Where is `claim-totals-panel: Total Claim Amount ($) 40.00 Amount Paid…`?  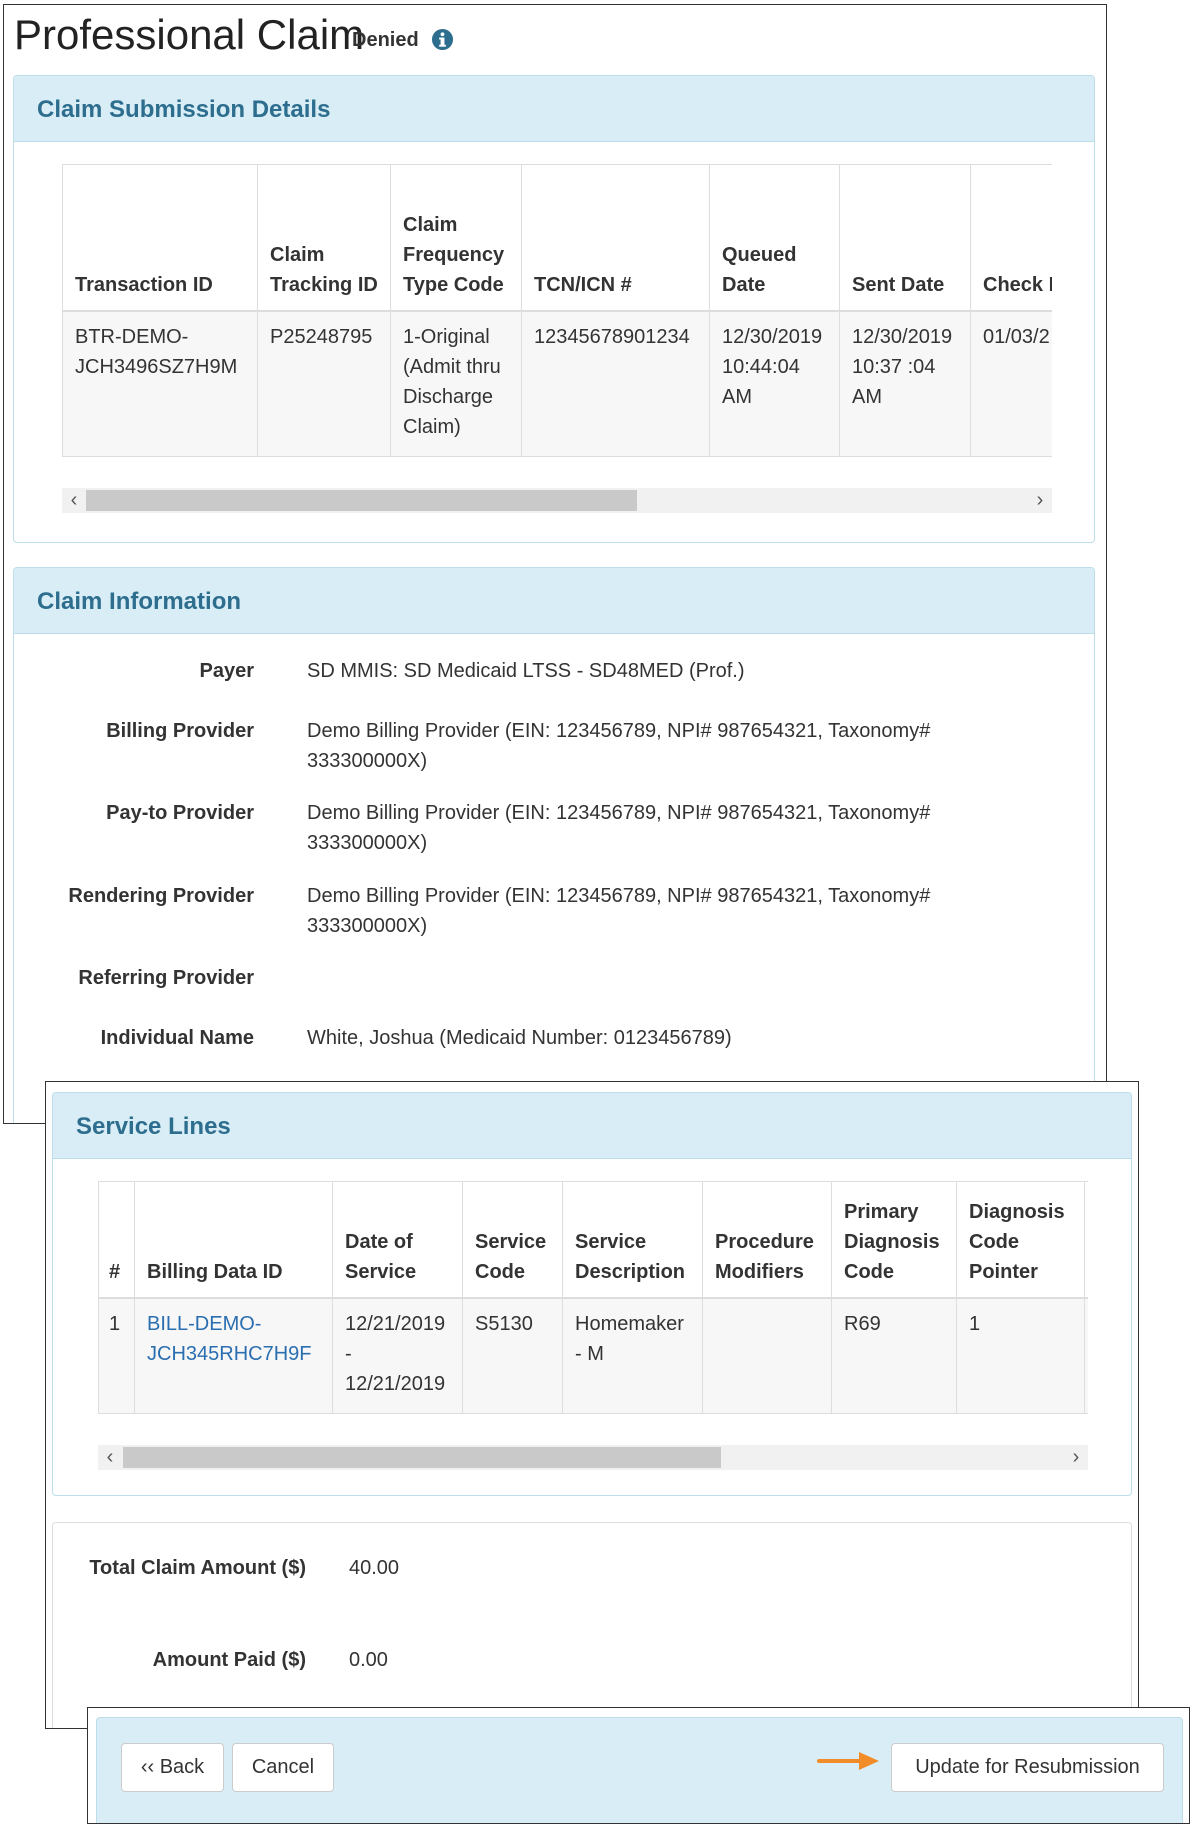
claim-totals-panel: Total Claim Amount ($) 40.00 Amount Paid… is located at coordinates (592, 1625).